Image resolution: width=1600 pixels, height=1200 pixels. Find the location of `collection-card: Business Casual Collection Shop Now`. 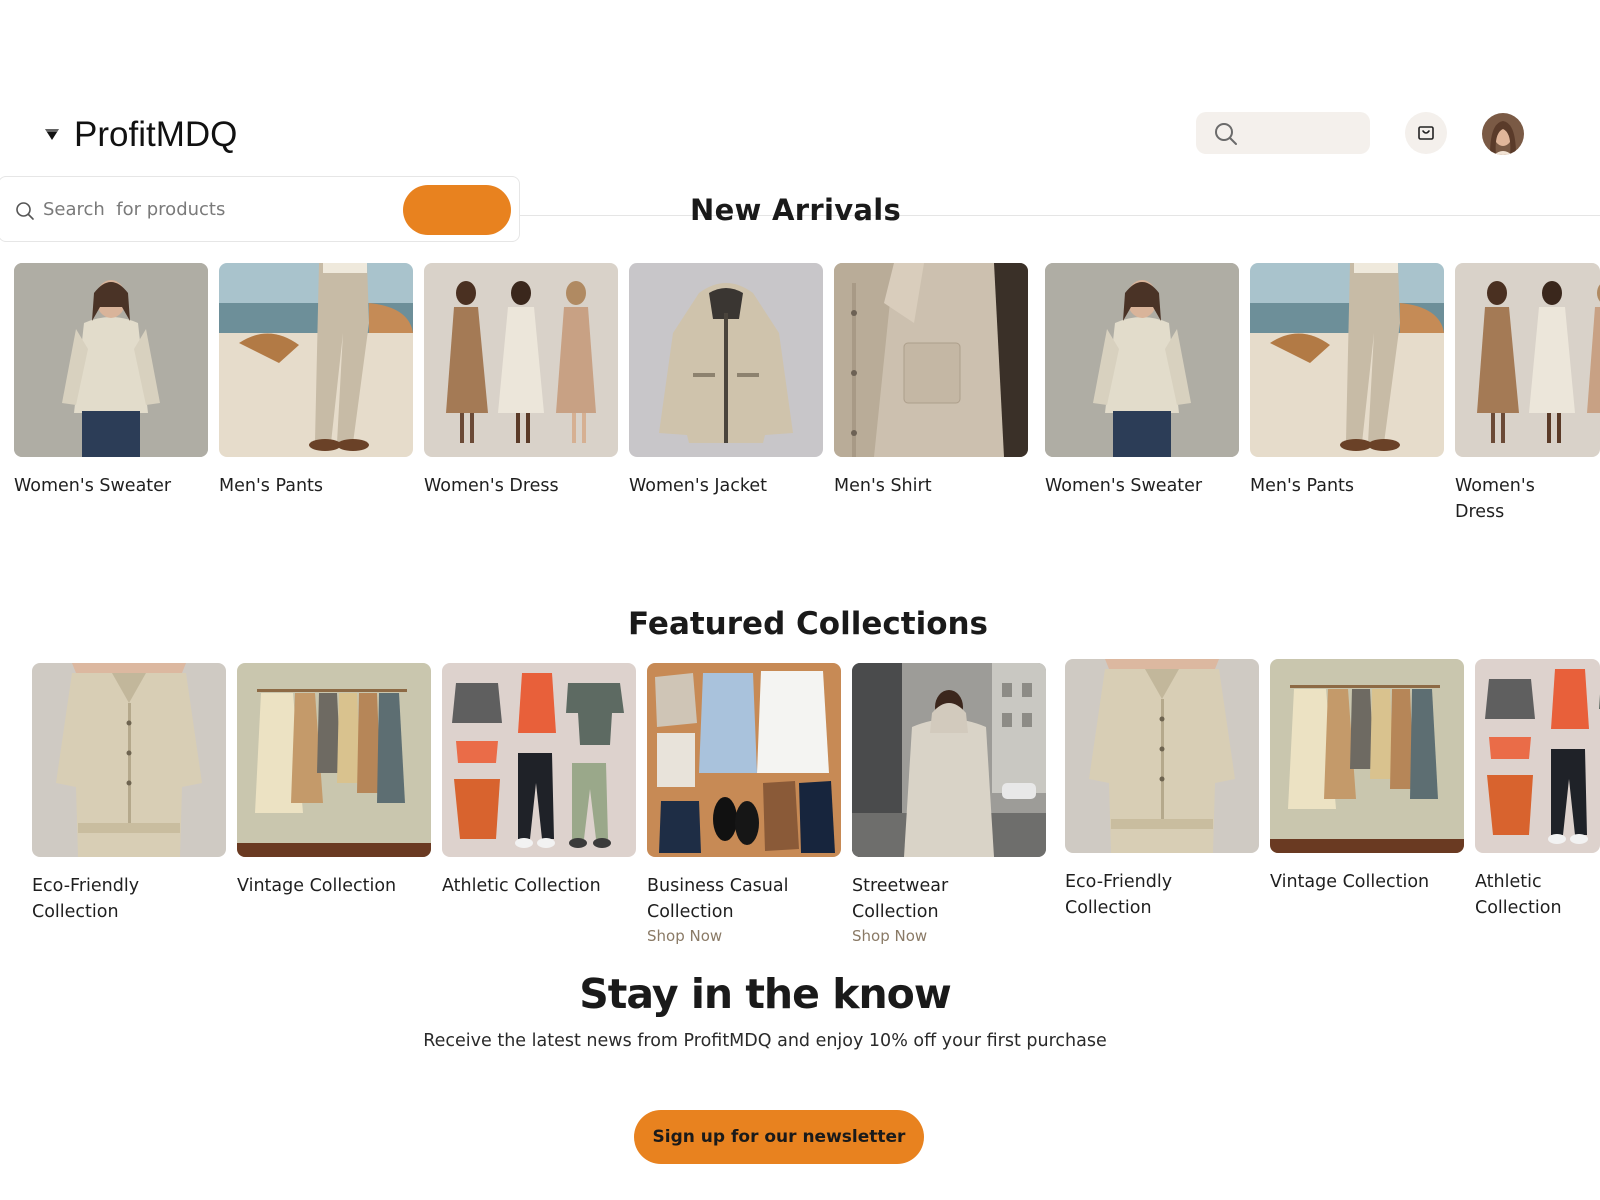

collection-card: Business Casual Collection Shop Now is located at coordinates (744, 805).